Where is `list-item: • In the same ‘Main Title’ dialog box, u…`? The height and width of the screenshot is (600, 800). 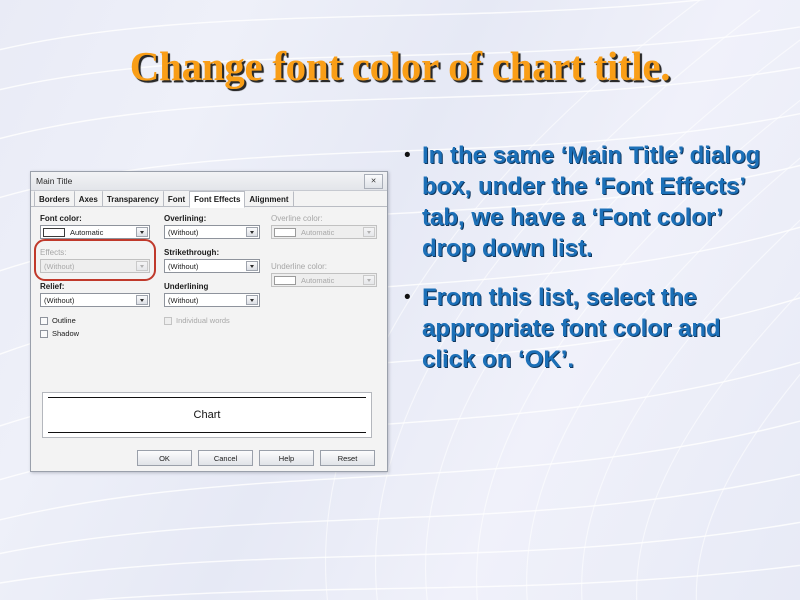 list-item: • In the same ‘Main Title’ dialog box, u… is located at coordinates (592, 202).